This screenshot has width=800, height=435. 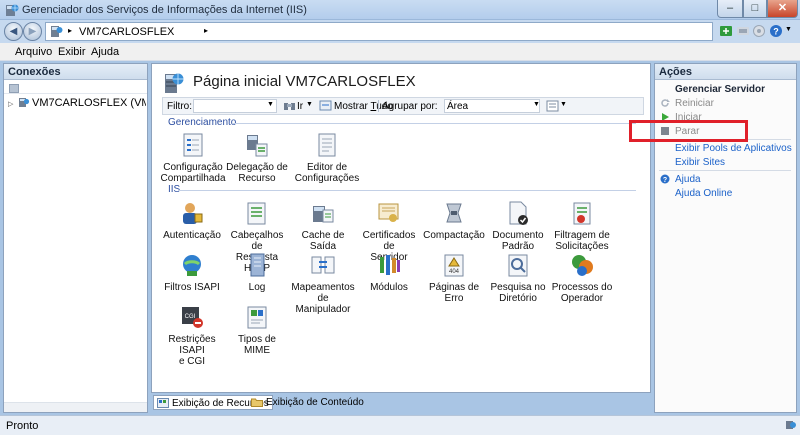 What do you see at coordinates (582, 287) in the screenshot?
I see `feature-label: Processos do` at bounding box center [582, 287].